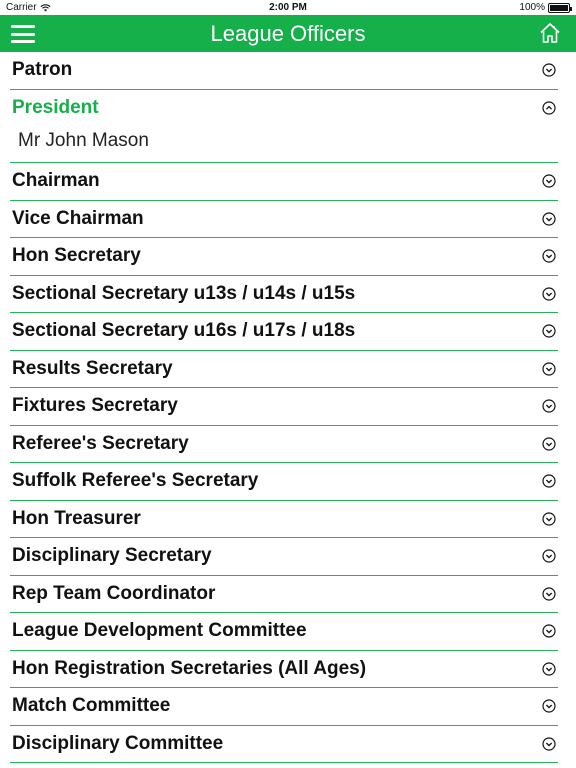 The height and width of the screenshot is (768, 576). What do you see at coordinates (100, 443) in the screenshot?
I see `section-title: Referee's Secretary` at bounding box center [100, 443].